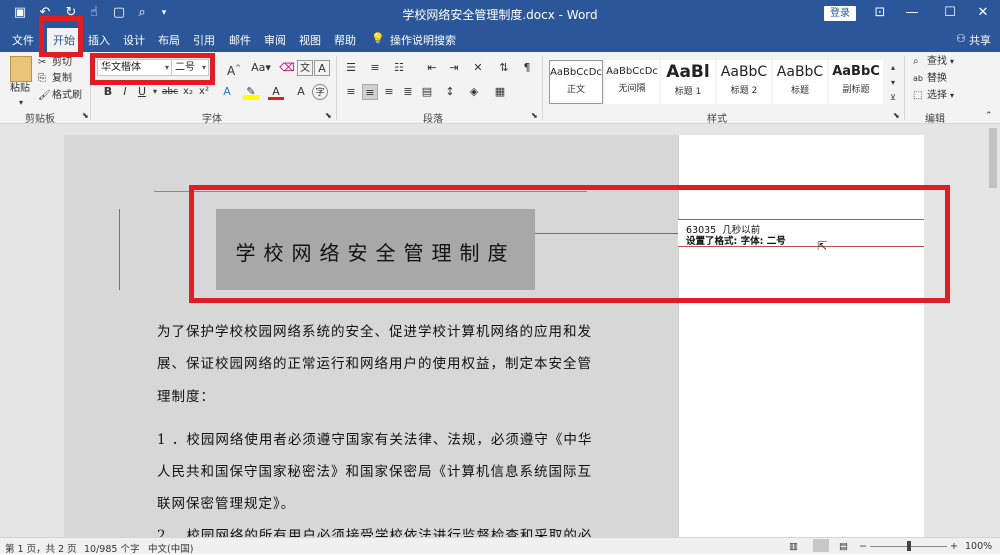  I want to click on paste-button: 粘贴, so click(20, 89).